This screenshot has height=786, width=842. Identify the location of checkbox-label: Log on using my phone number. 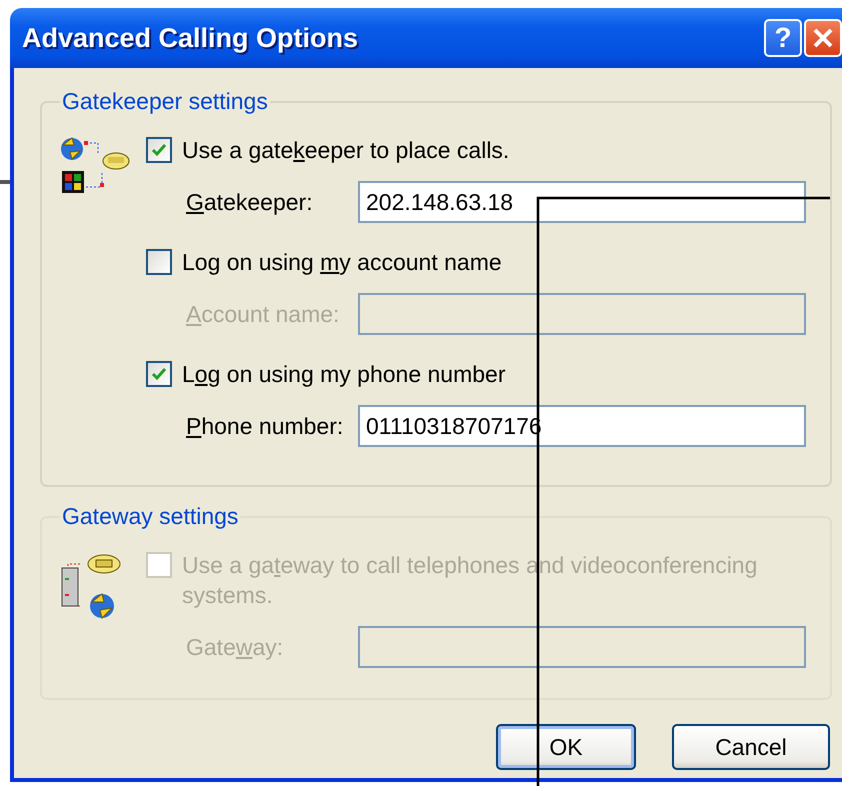
(344, 374).